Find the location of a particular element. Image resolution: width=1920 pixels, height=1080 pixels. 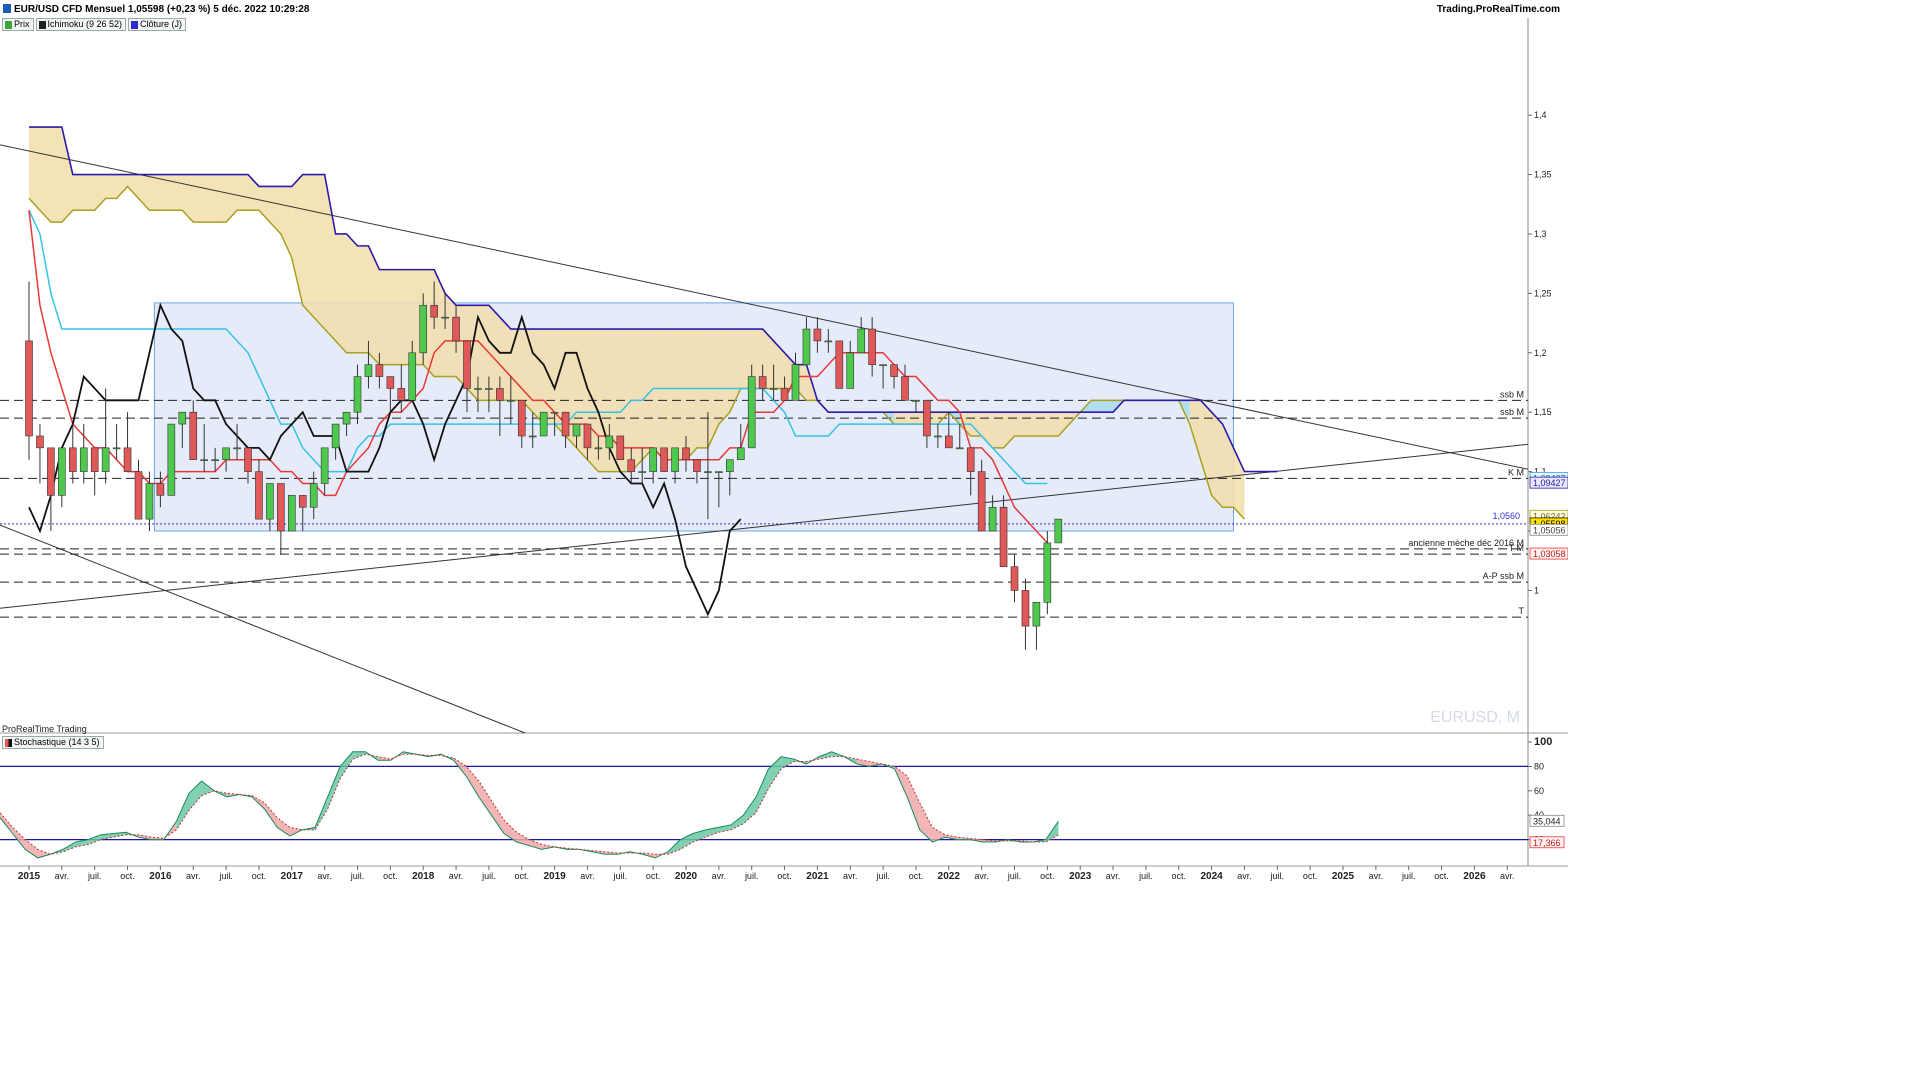

prorealtime-label: ProRealTime Trading is located at coordinates (44, 729).